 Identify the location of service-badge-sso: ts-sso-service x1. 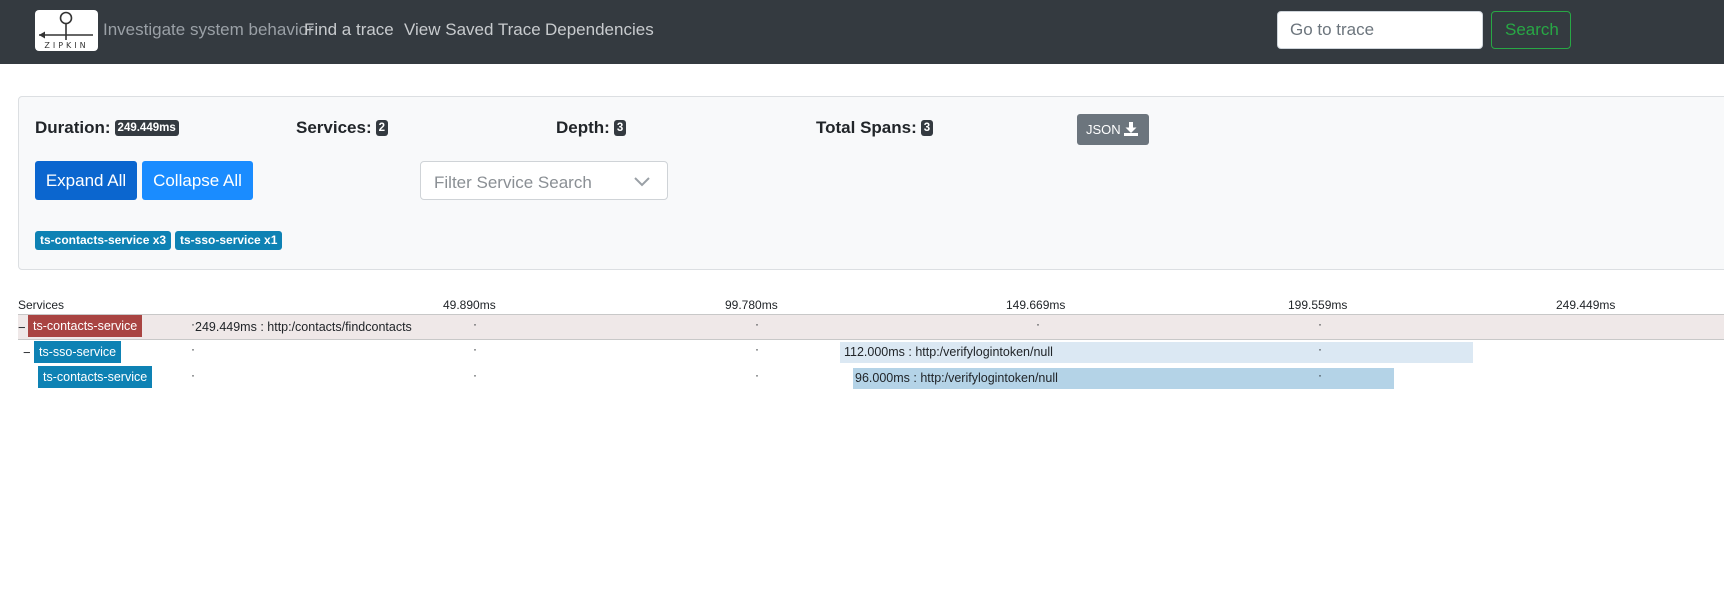
(229, 240).